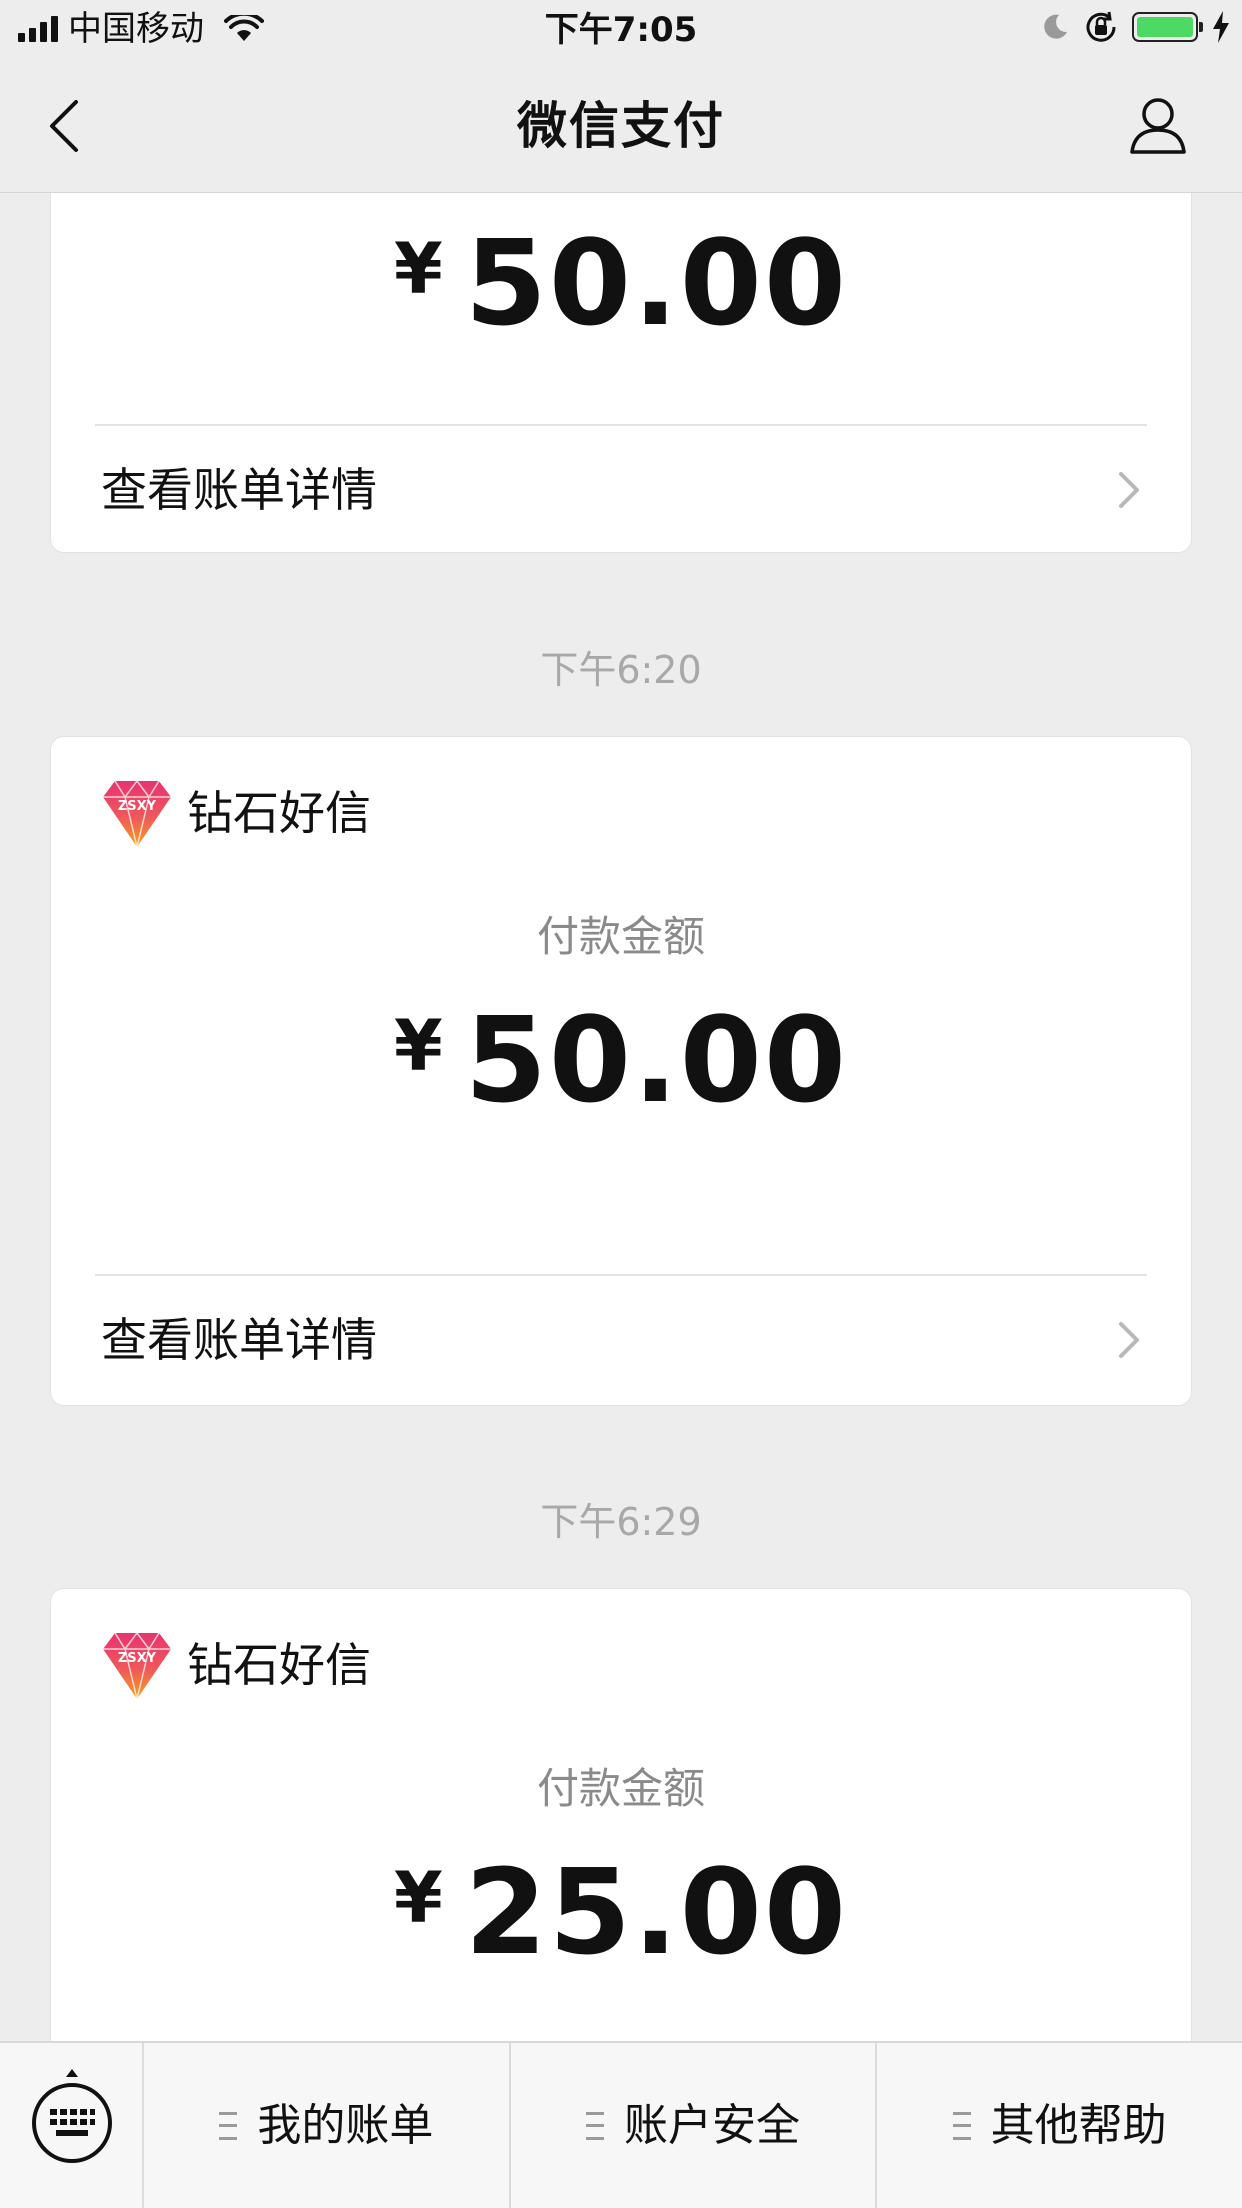  Describe the element at coordinates (621, 1522) in the screenshot. I see `message-timestamp: 下午6:29` at that location.